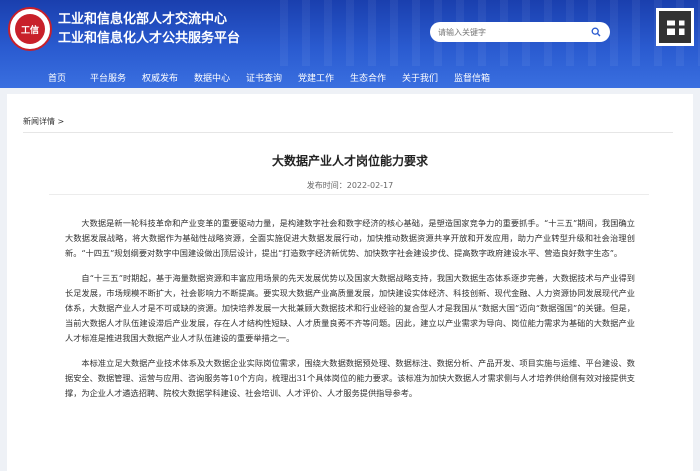 Image resolution: width=700 pixels, height=471 pixels. I want to click on nav-item: 首页, so click(69, 77).